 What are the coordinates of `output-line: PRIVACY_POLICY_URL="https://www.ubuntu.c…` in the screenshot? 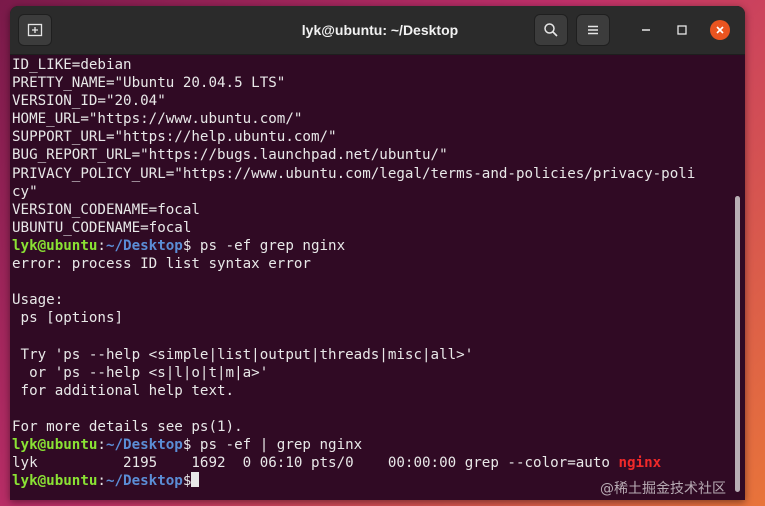 It's located at (354, 173).